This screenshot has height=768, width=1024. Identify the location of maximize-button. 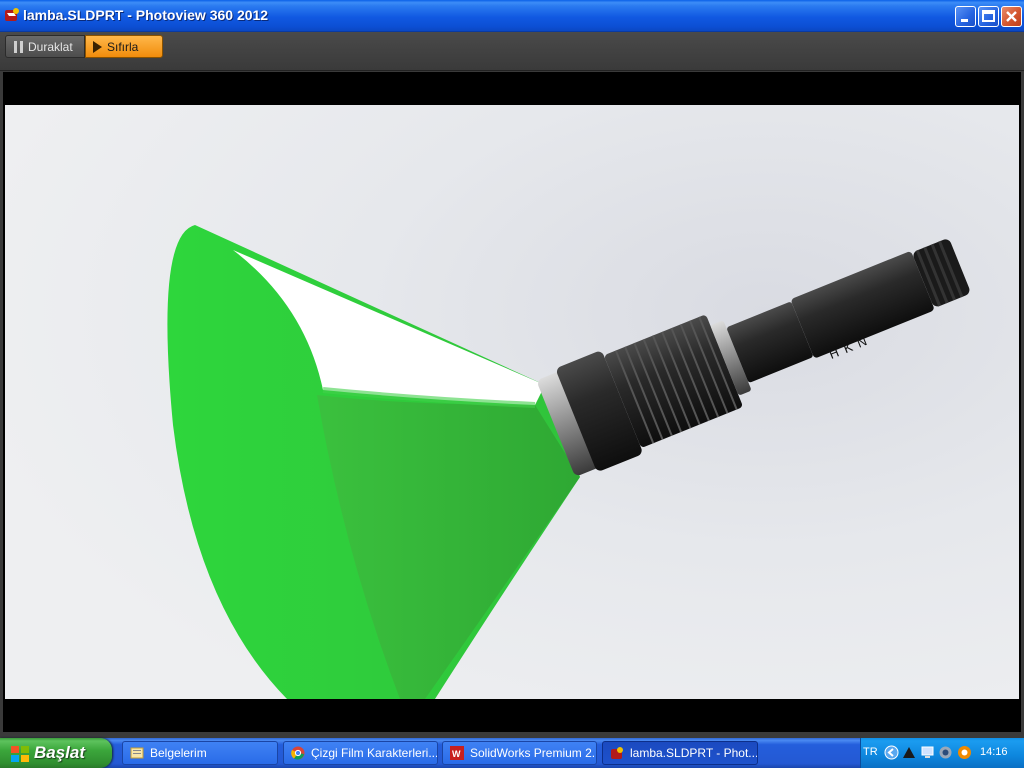
(988, 16).